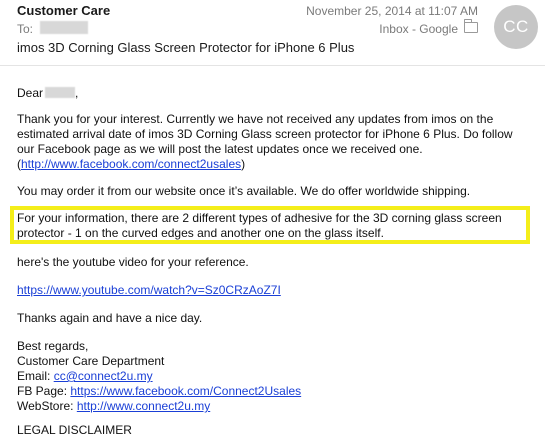 This screenshot has width=545, height=435. I want to click on header-divider, so click(272, 65).